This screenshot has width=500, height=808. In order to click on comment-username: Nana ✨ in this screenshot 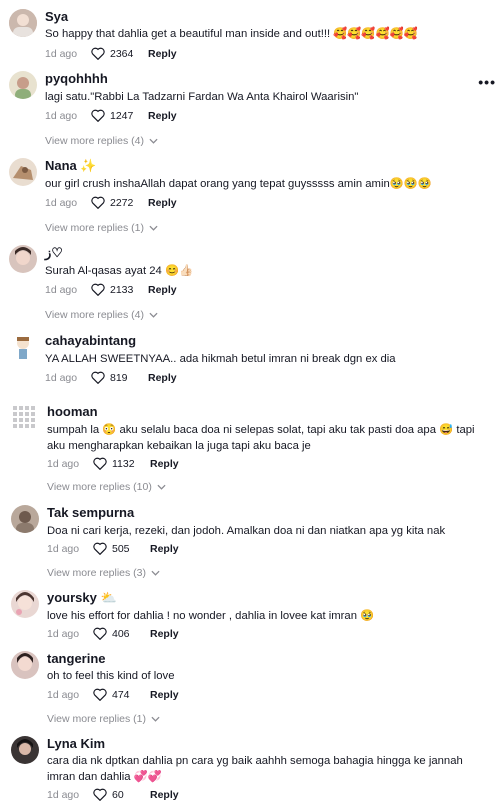, I will do `click(71, 166)`.